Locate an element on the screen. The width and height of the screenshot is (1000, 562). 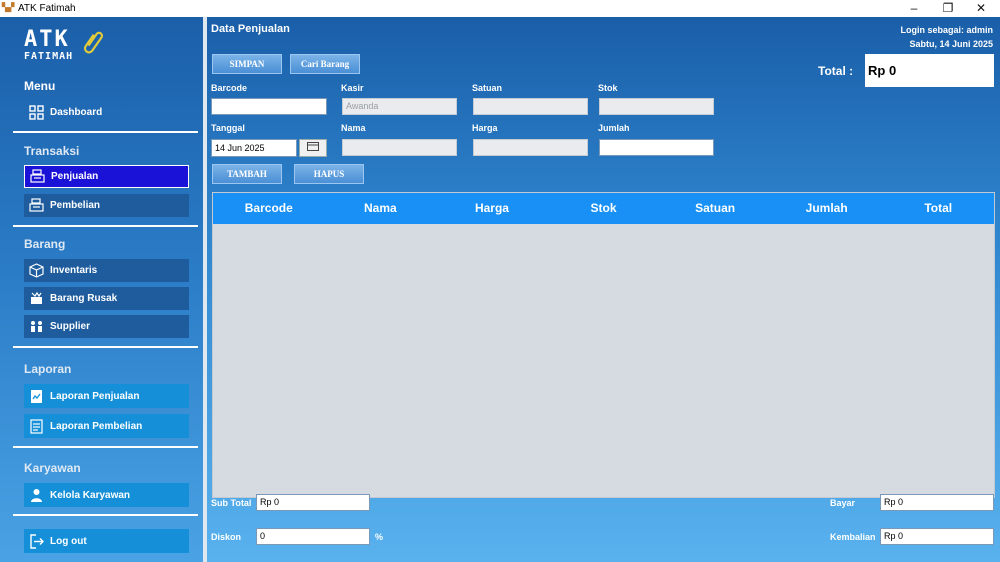
sidebar-item-label: Barang Rusak is located at coordinates (84, 298).